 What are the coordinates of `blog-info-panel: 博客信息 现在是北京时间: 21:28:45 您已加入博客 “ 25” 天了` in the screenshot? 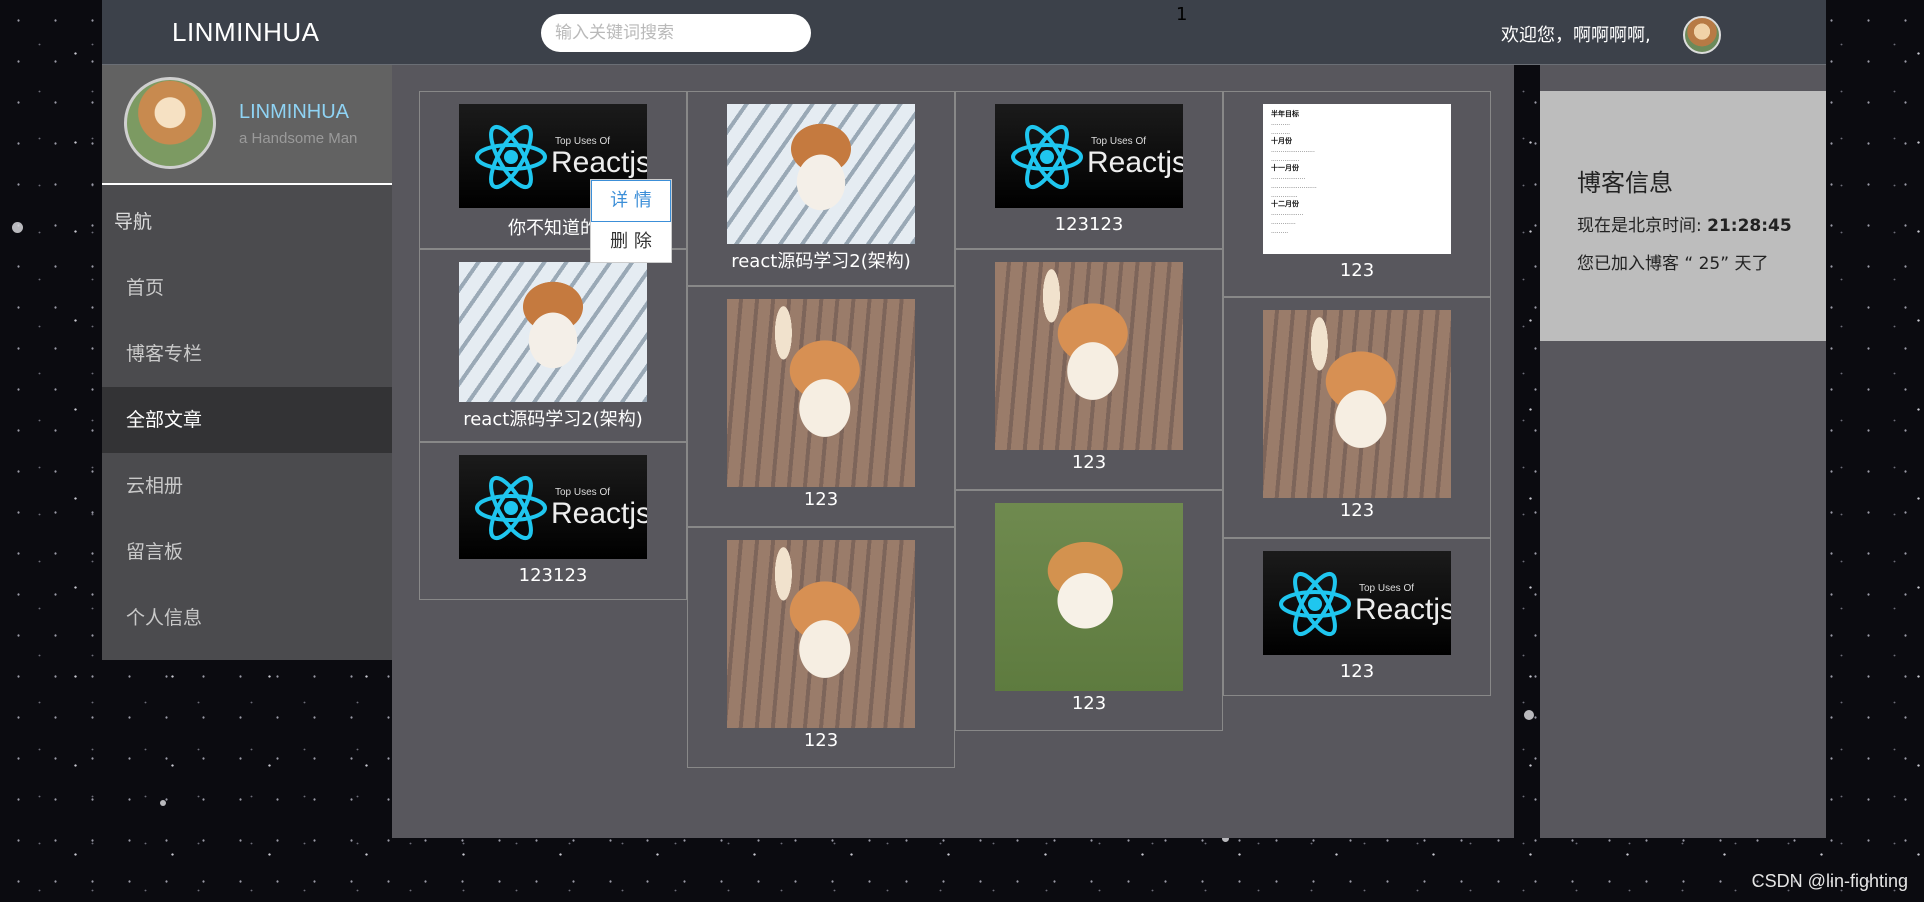 It's located at (1683, 216).